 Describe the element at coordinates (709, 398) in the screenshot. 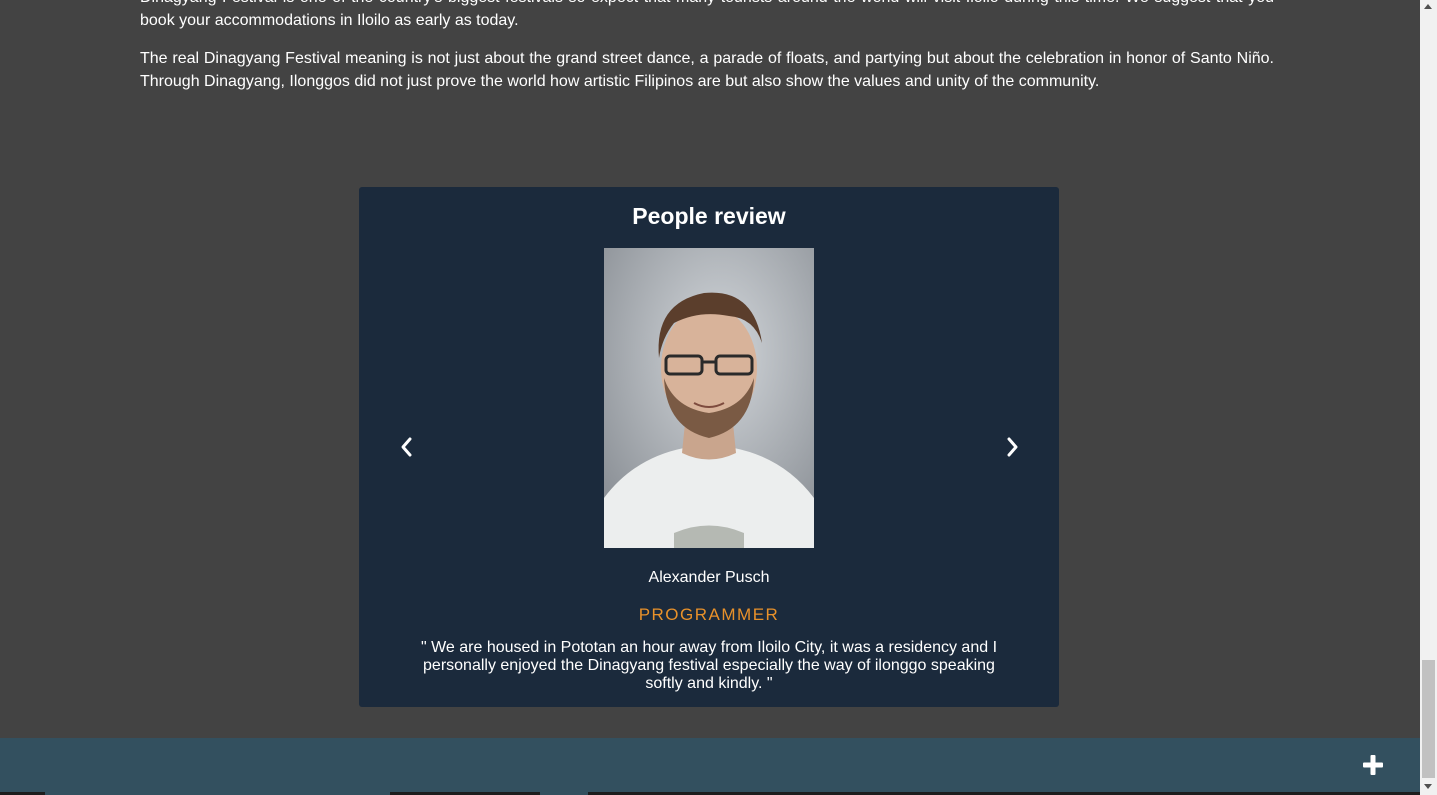

I see `reviewer-photo` at that location.